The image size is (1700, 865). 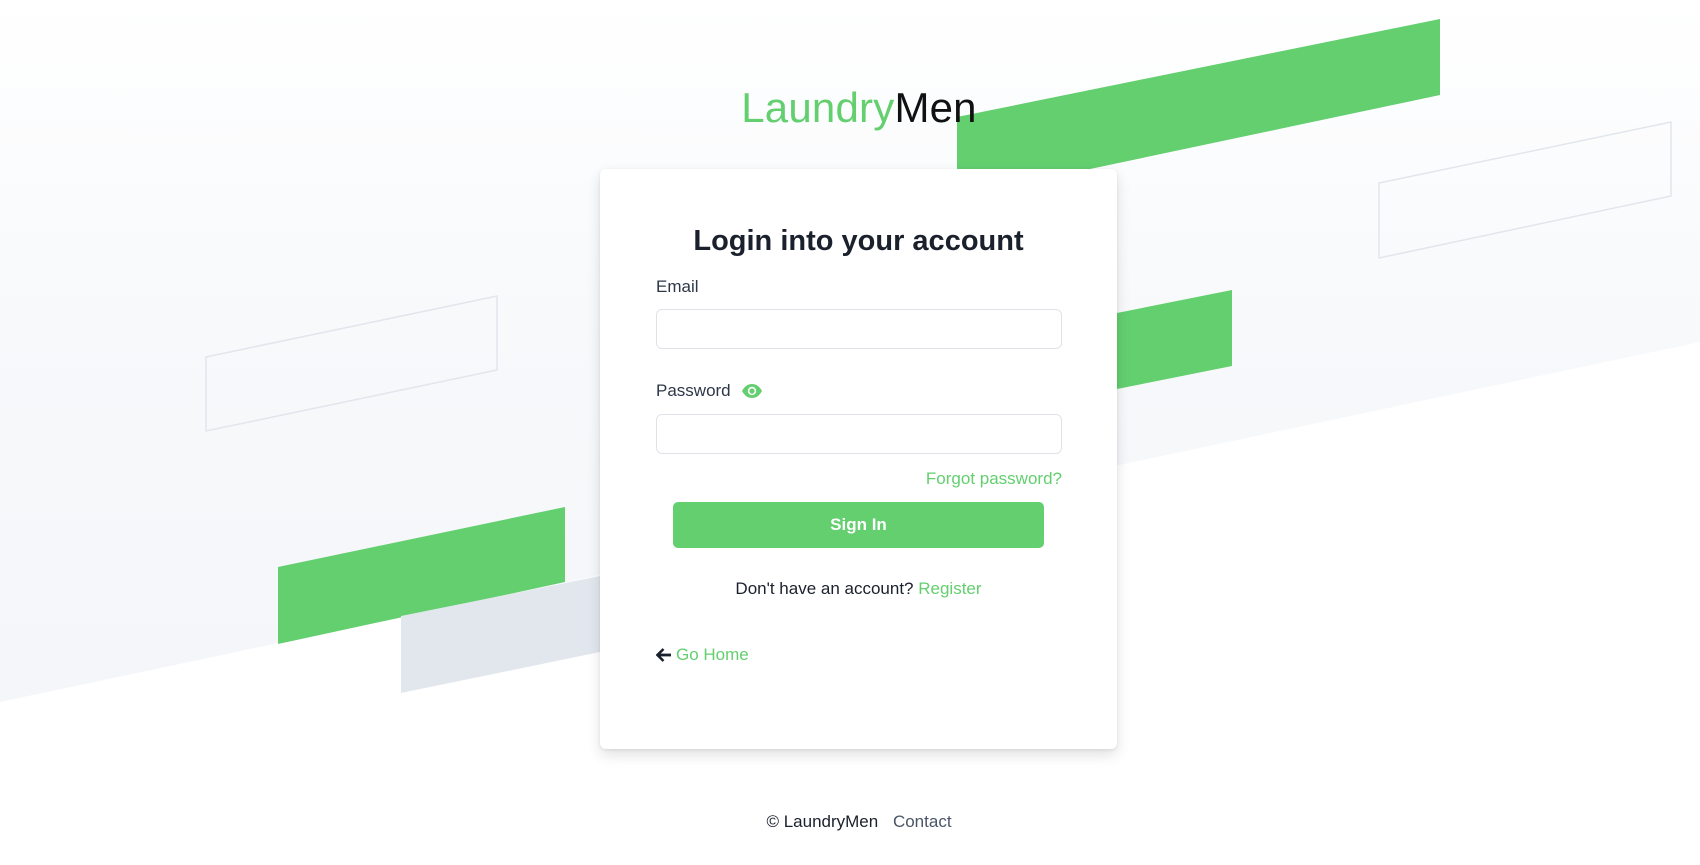 What do you see at coordinates (752, 391) in the screenshot?
I see `eye-icon` at bounding box center [752, 391].